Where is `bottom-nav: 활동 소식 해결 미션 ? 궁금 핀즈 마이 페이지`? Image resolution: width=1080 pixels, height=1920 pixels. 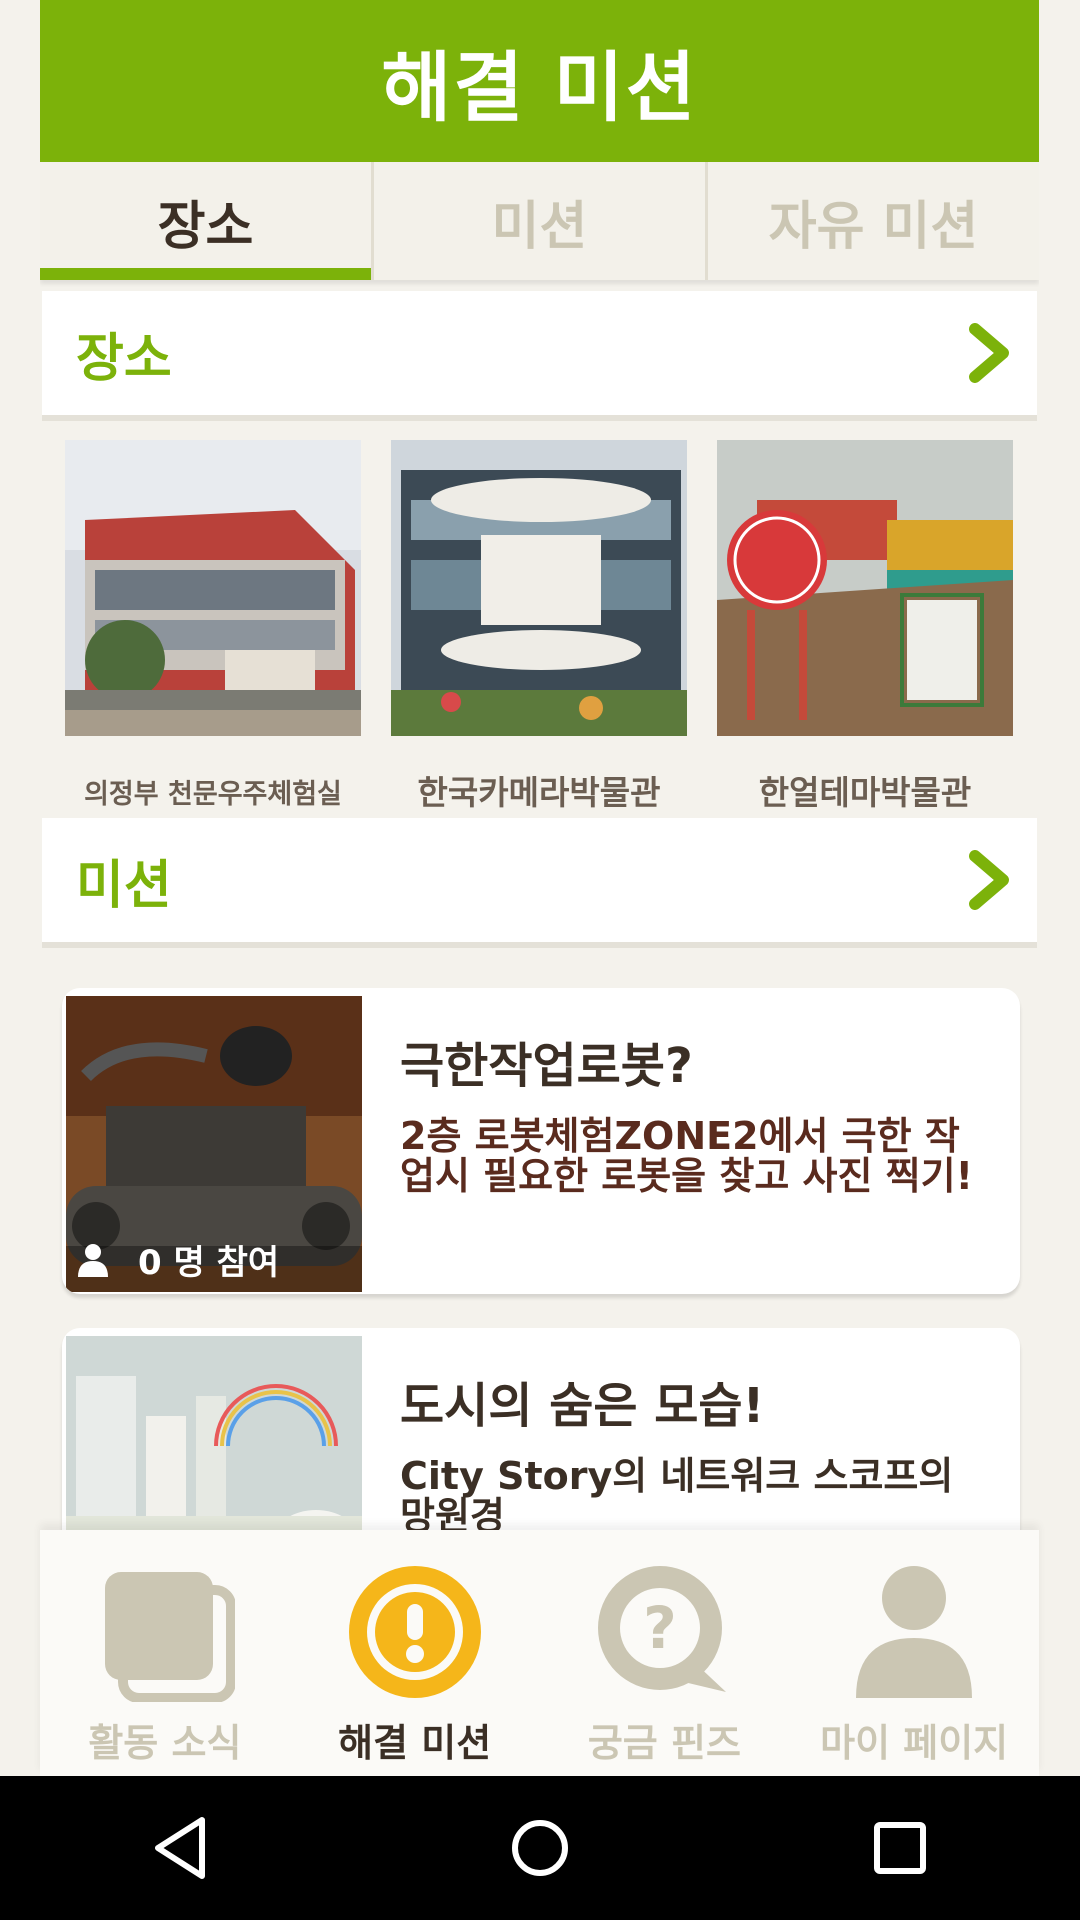 bottom-nav: 활동 소식 해결 미션 ? 궁금 핀즈 마이 페이지 is located at coordinates (539, 1653).